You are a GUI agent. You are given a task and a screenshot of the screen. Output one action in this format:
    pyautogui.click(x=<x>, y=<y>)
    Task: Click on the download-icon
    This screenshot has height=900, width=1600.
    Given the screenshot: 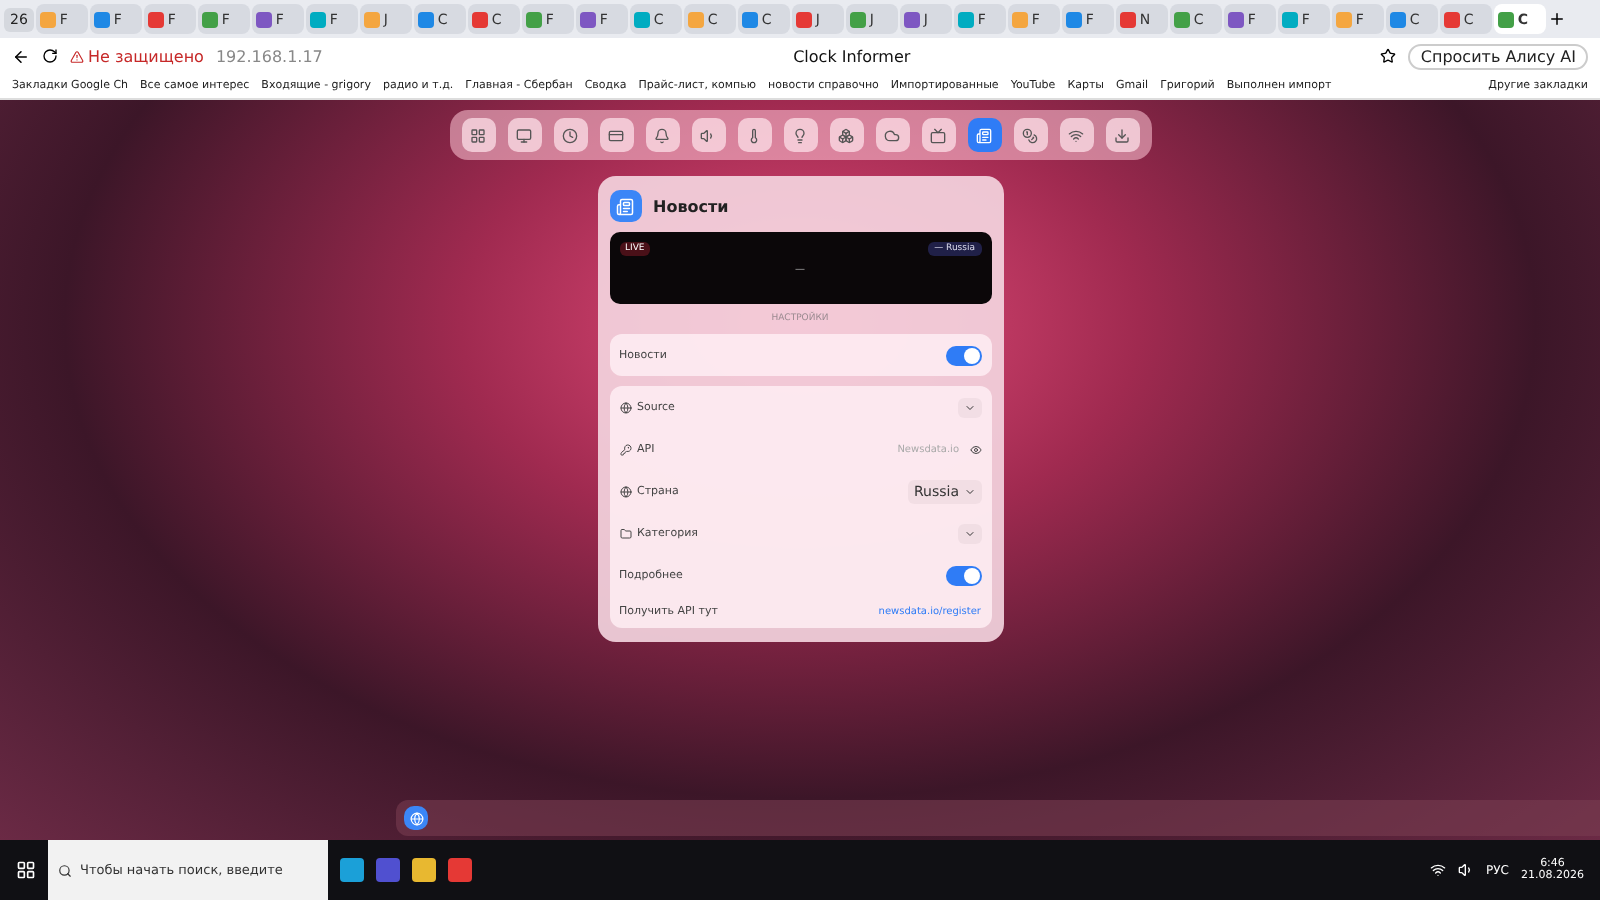 What is the action you would take?
    pyautogui.click(x=1122, y=135)
    